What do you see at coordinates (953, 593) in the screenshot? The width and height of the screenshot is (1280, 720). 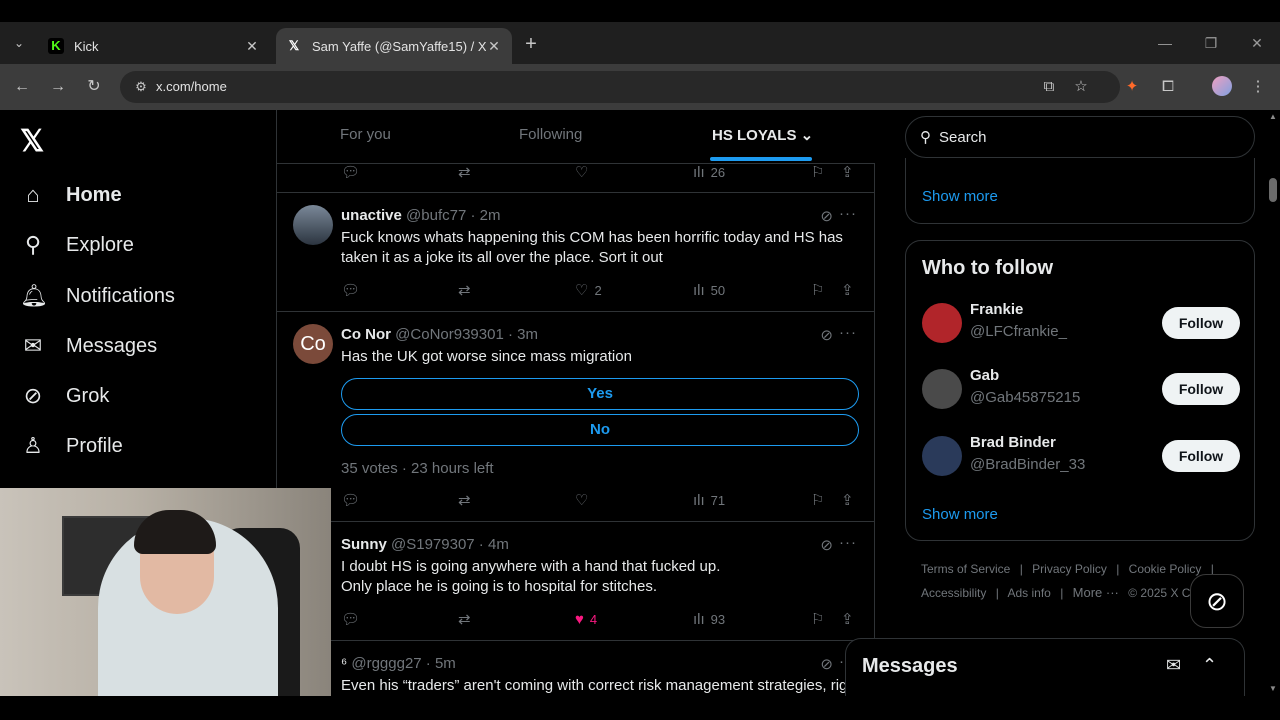 I see `accessibility-link: Accessibility` at bounding box center [953, 593].